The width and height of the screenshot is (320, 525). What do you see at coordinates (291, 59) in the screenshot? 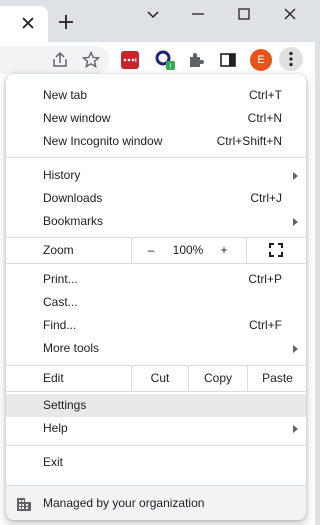
I see `kebab-menu-icon` at bounding box center [291, 59].